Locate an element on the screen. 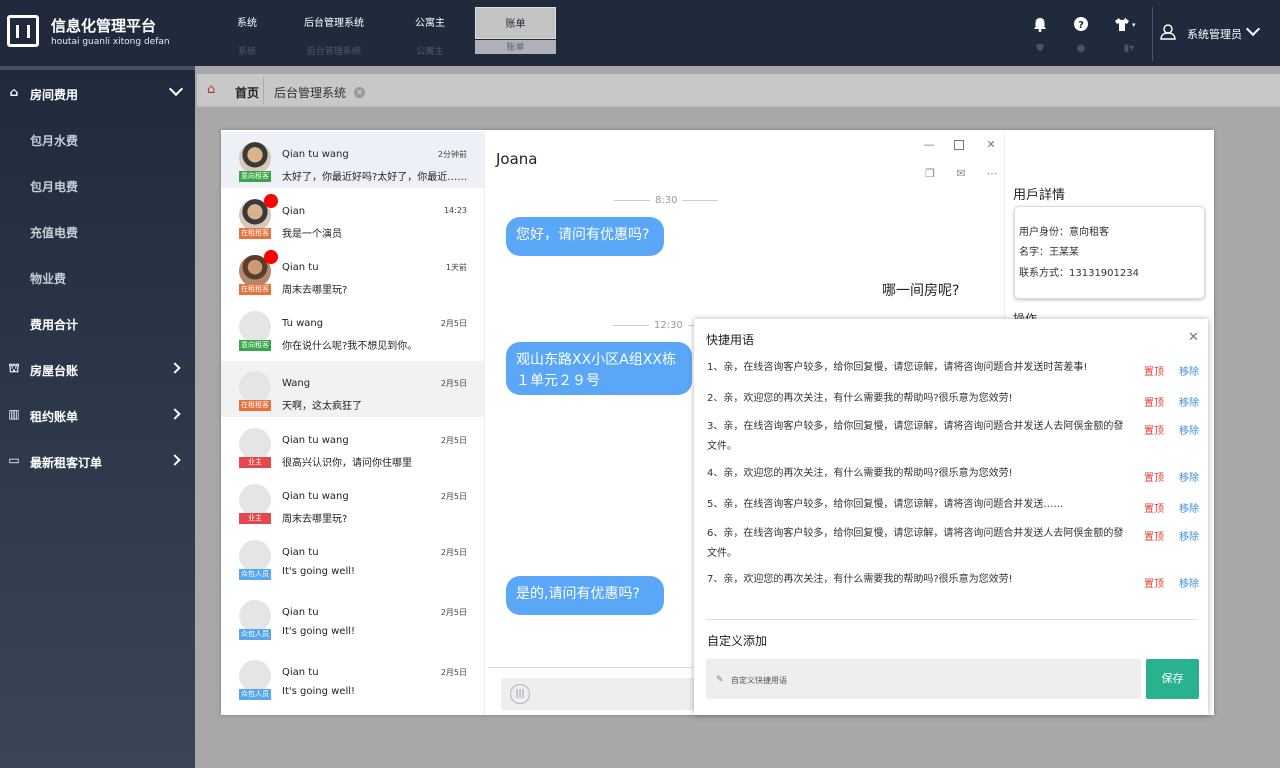 This screenshot has width=1280, height=768. message-line: 观山东路XX小区A组XX栋 is located at coordinates (596, 360).